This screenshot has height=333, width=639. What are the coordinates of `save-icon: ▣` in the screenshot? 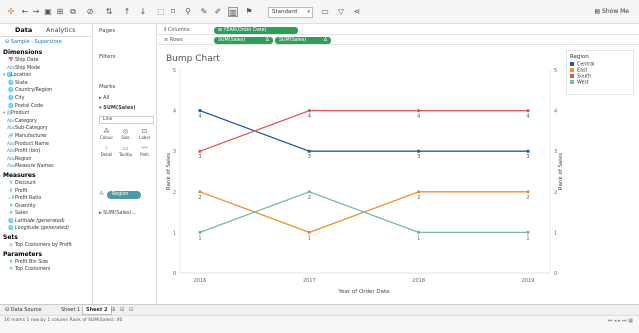 It's located at (48, 12).